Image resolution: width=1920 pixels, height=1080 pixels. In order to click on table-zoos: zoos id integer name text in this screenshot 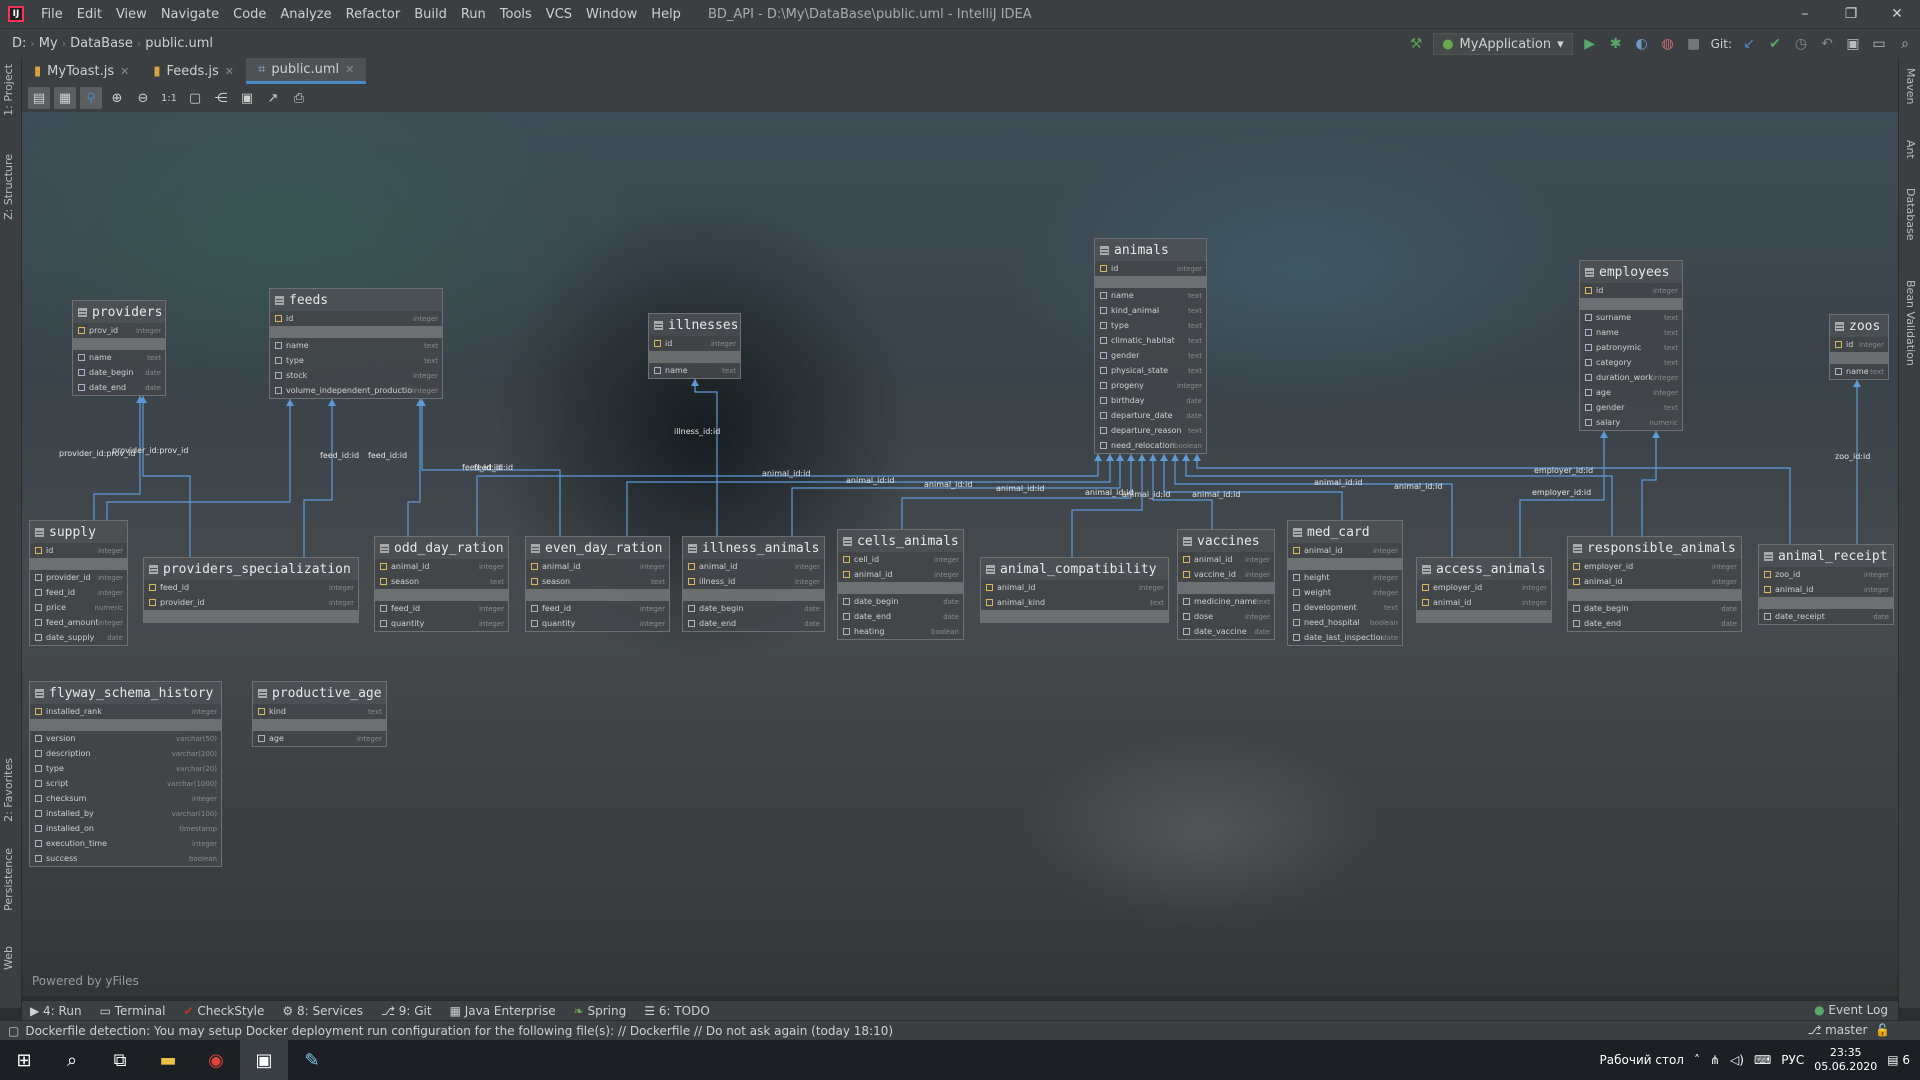, I will do `click(1859, 347)`.